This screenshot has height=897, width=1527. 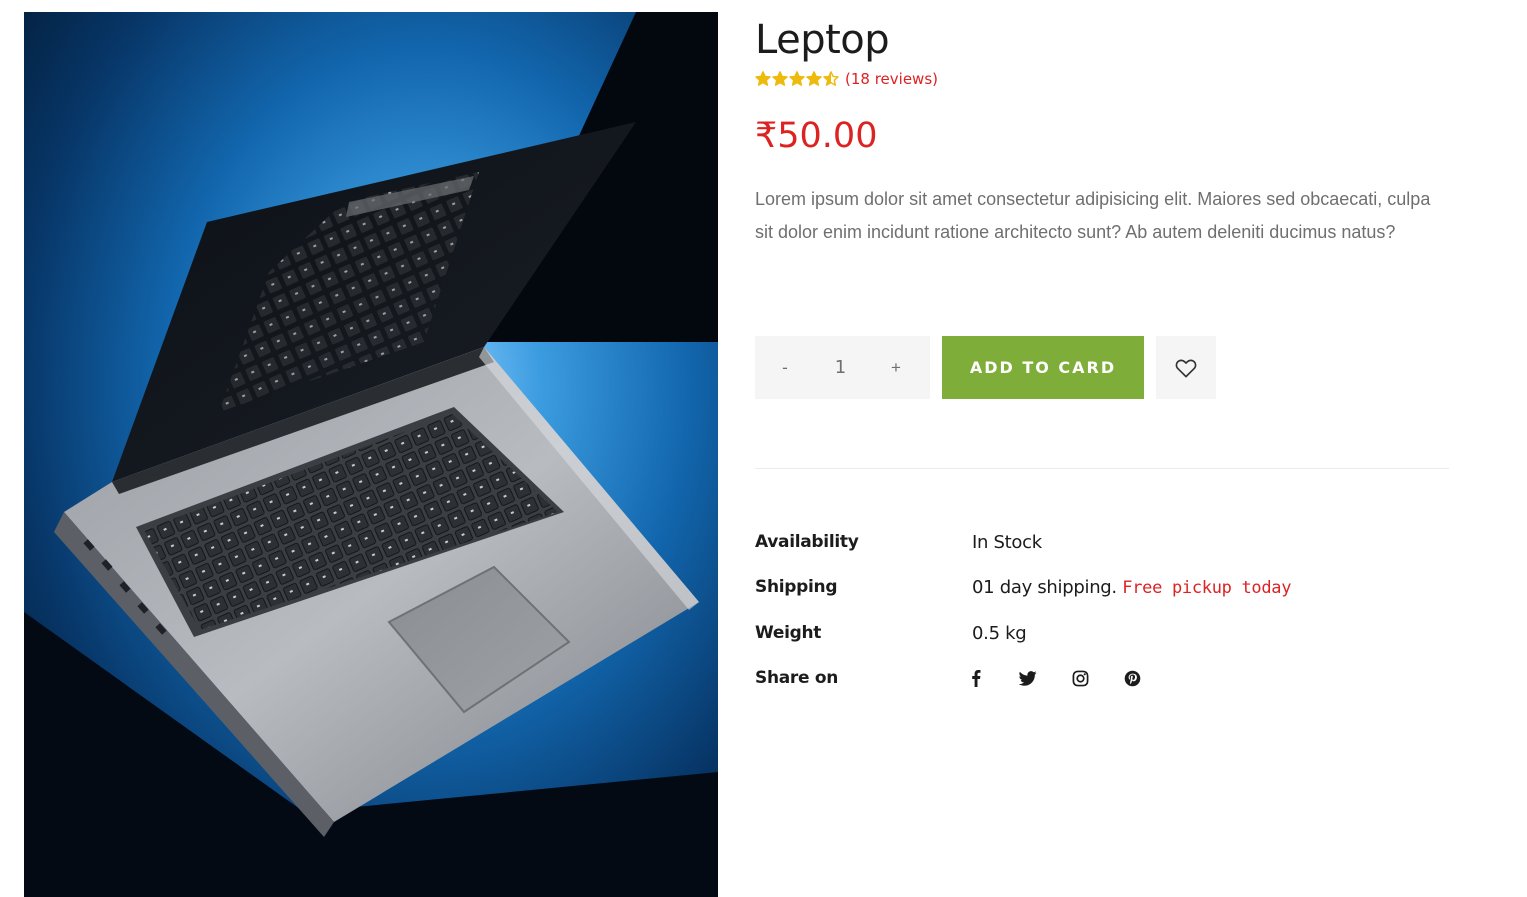 What do you see at coordinates (822, 40) in the screenshot?
I see `product-title: Leptop` at bounding box center [822, 40].